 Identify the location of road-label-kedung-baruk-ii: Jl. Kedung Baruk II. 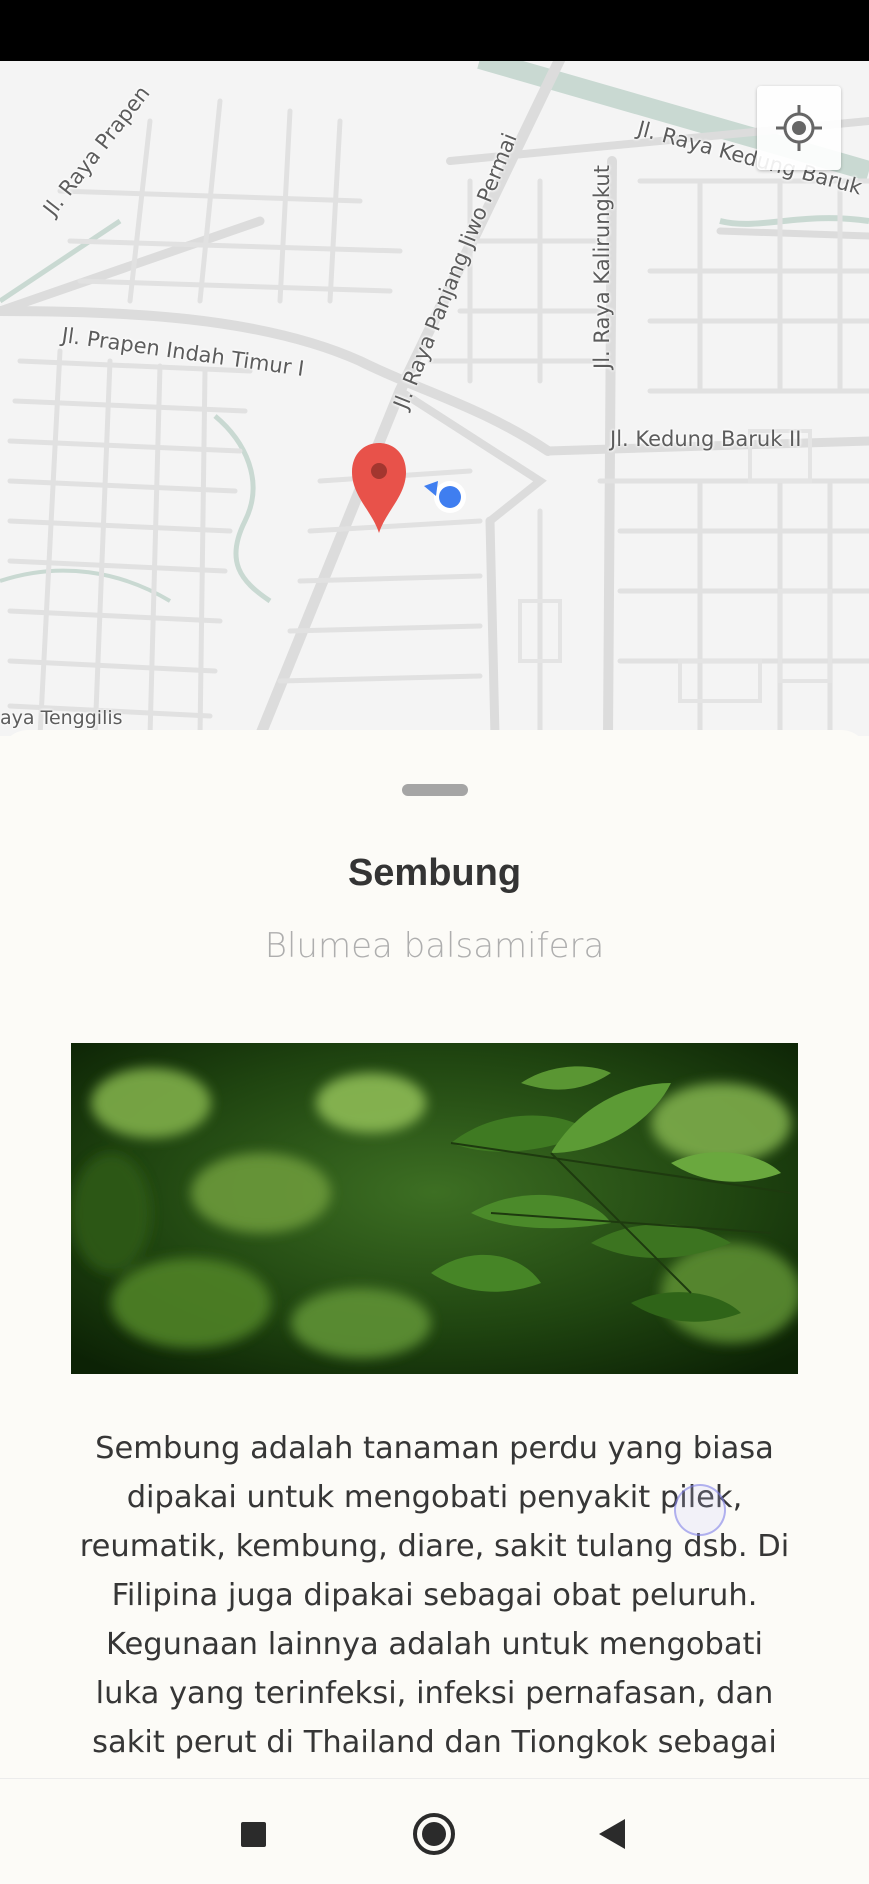
(706, 439).